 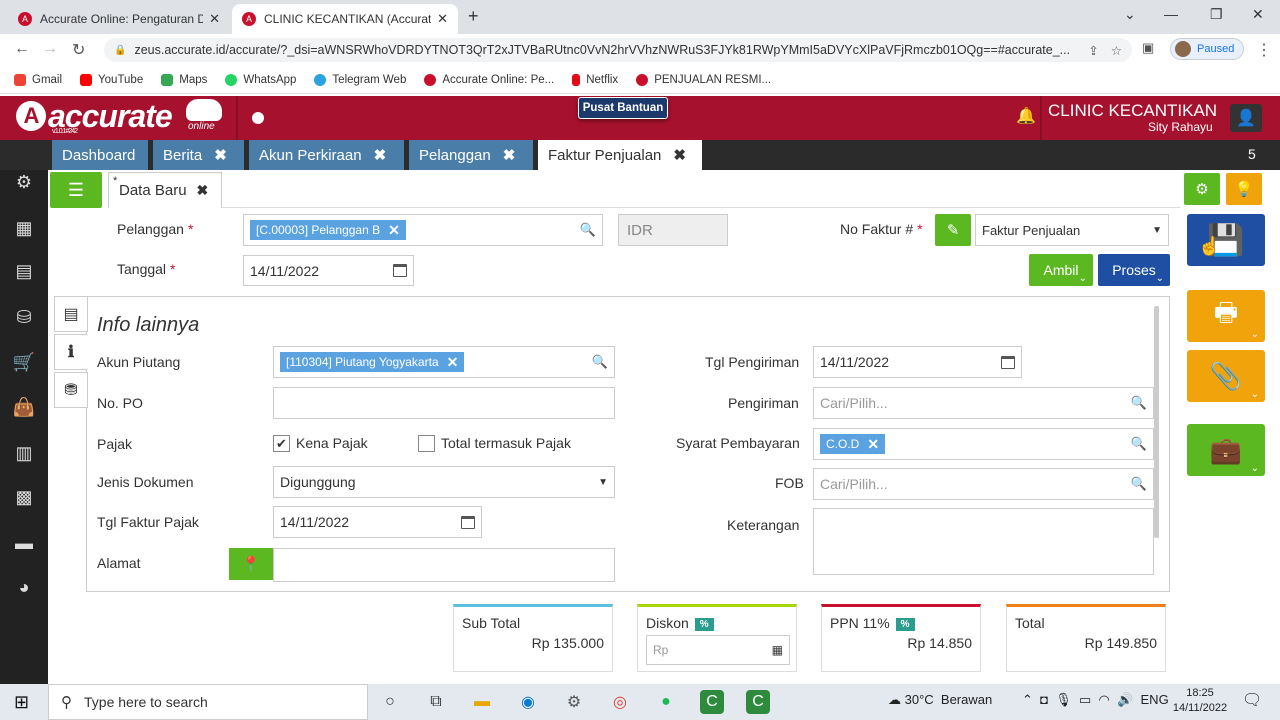 What do you see at coordinates (1246, 118) in the screenshot?
I see `user-icon: 👤` at bounding box center [1246, 118].